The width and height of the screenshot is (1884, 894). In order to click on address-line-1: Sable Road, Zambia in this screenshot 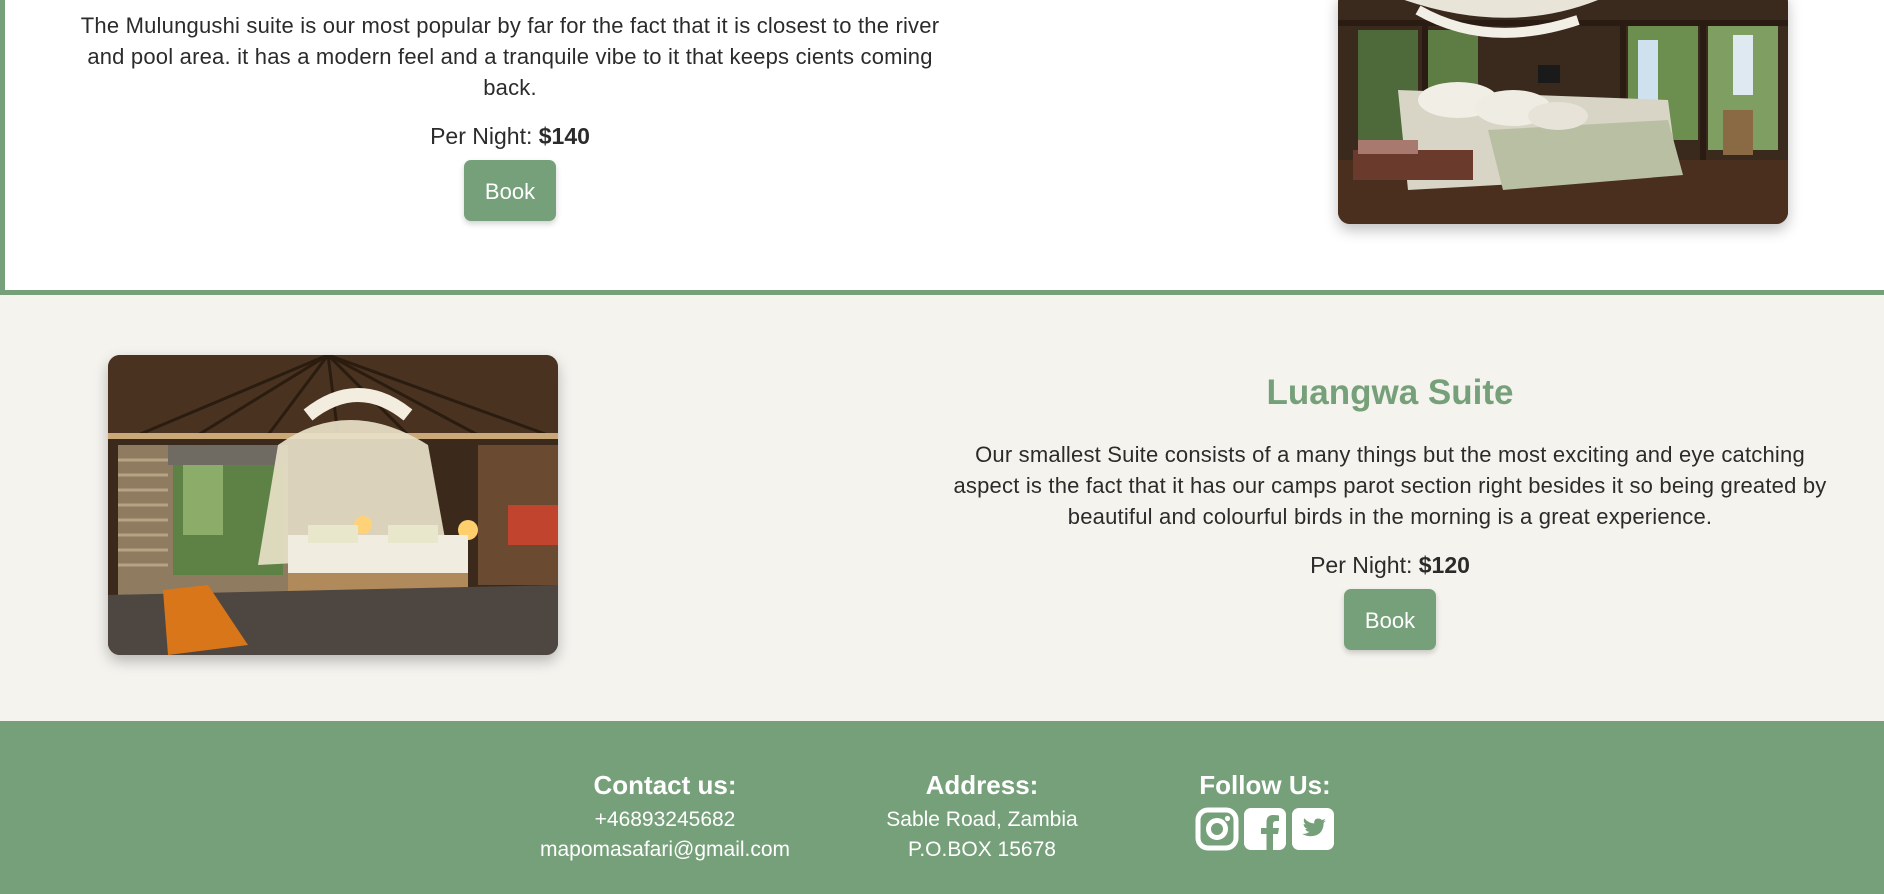, I will do `click(982, 819)`.